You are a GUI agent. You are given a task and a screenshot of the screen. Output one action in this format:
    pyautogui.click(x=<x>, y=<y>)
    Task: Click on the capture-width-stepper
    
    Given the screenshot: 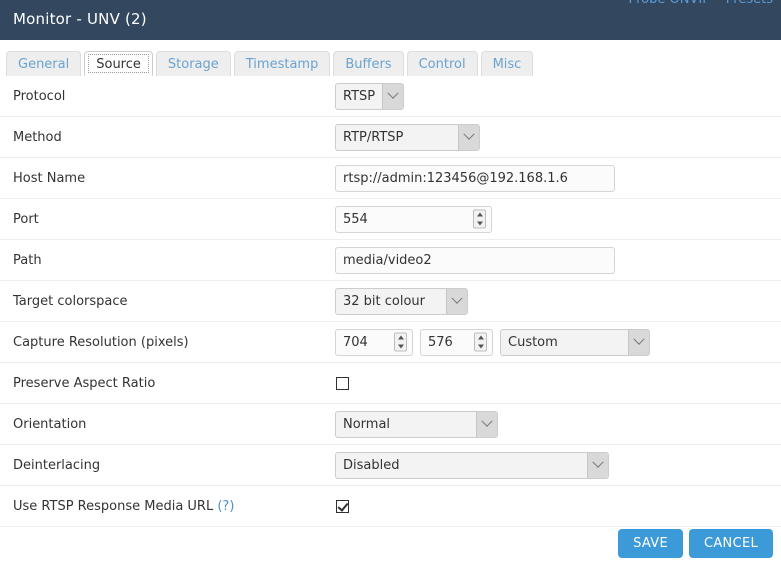 What is the action you would take?
    pyautogui.click(x=400, y=342)
    